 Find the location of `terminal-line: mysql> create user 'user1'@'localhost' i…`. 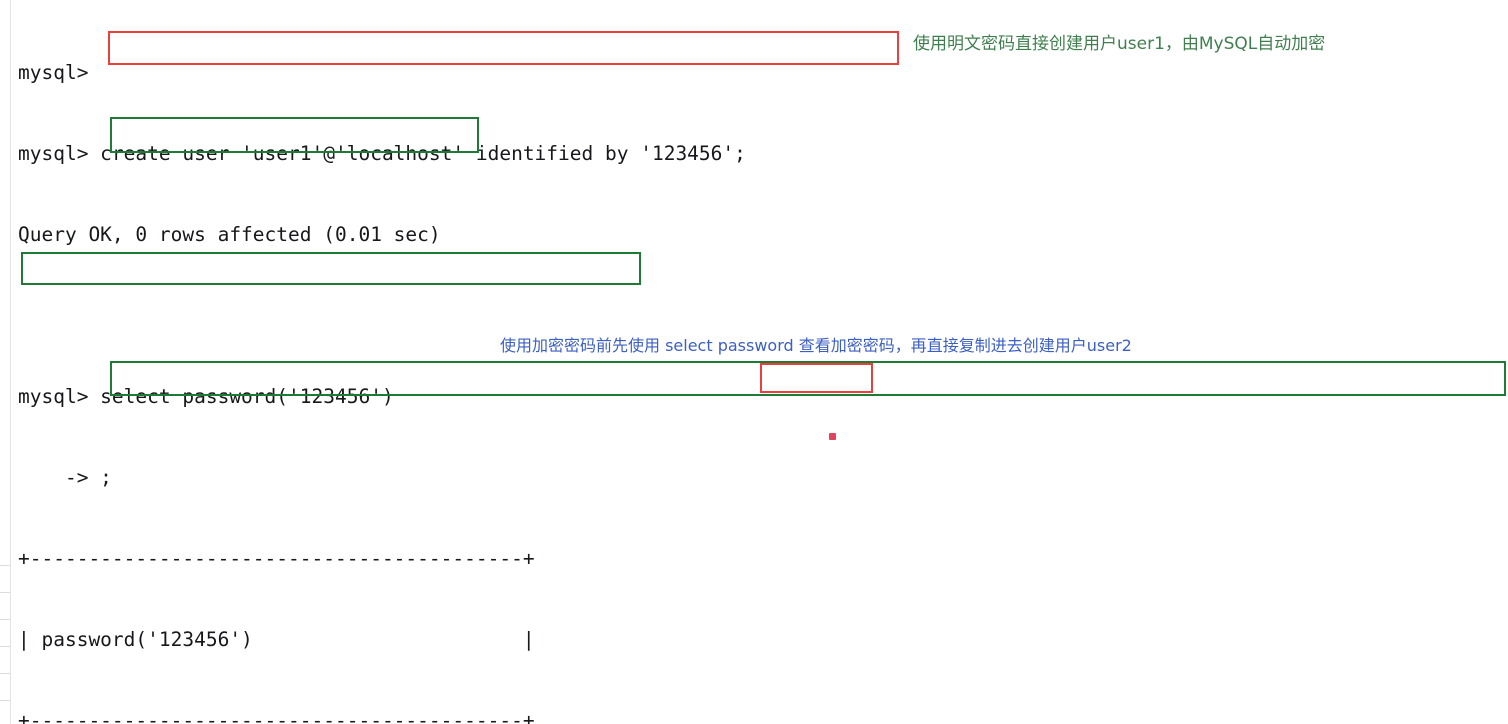

terminal-line: mysql> create user 'user1'@'localhost' i… is located at coordinates (382, 153).